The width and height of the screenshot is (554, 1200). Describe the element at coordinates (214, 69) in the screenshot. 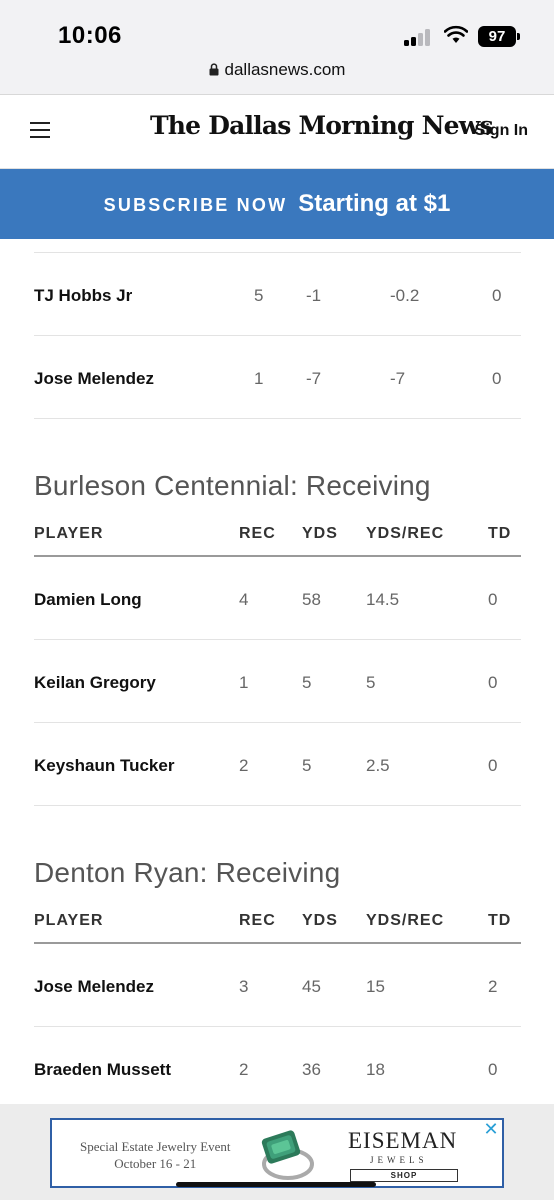

I see `lock-icon` at that location.